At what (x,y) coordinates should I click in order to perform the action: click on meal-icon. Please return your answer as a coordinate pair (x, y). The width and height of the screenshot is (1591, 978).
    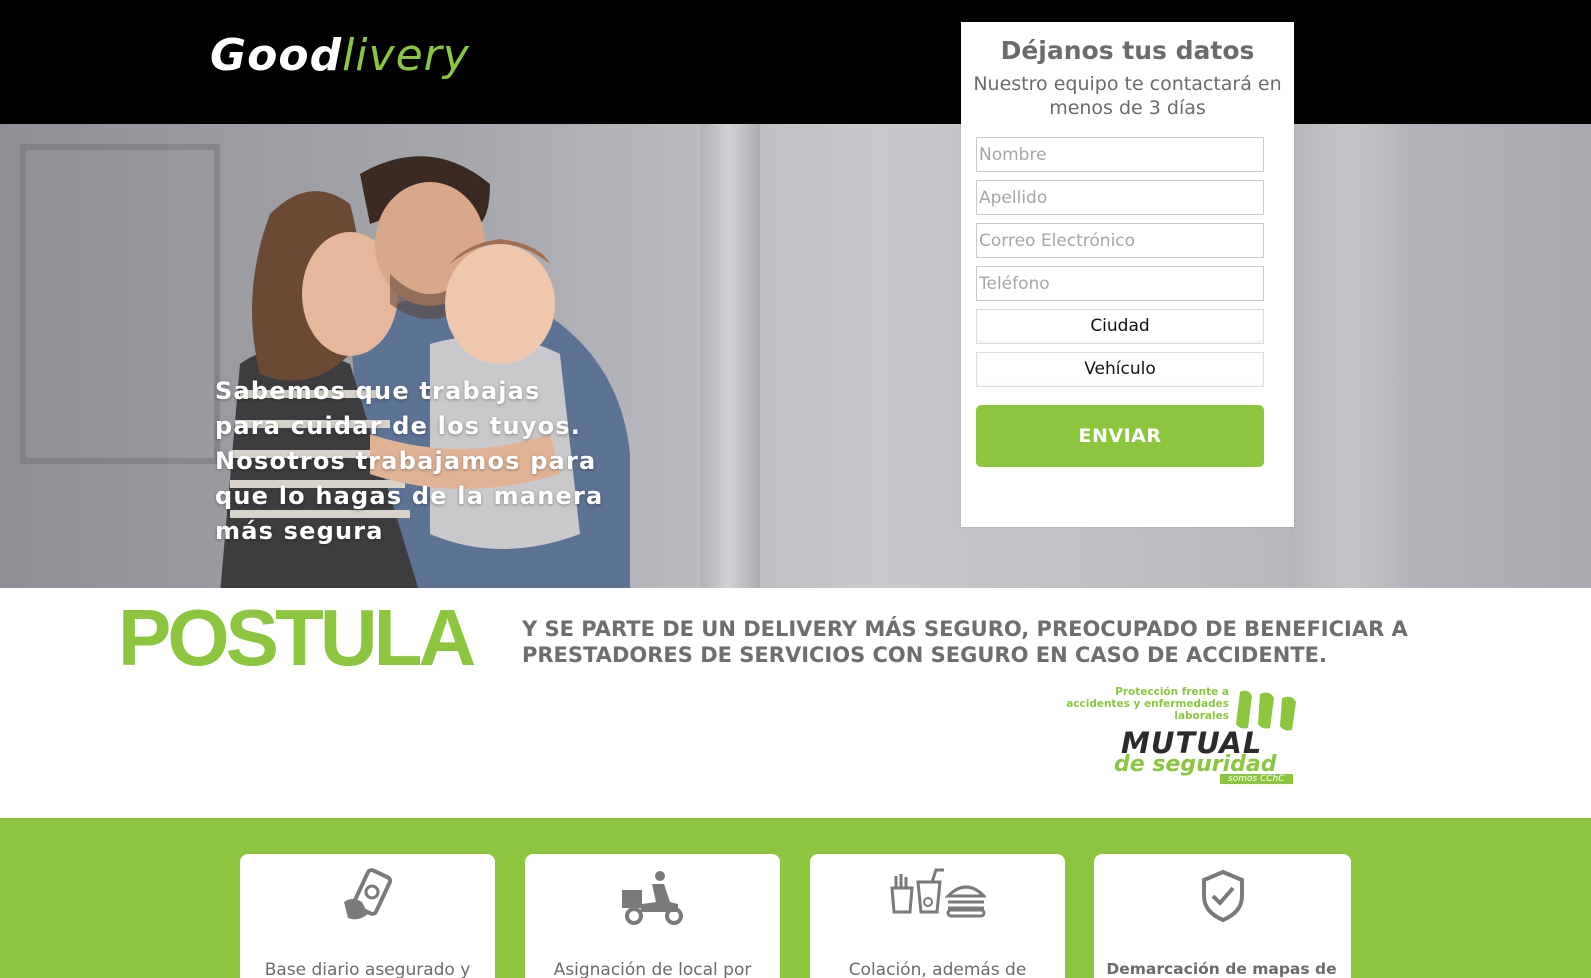
    Looking at the image, I should click on (937, 893).